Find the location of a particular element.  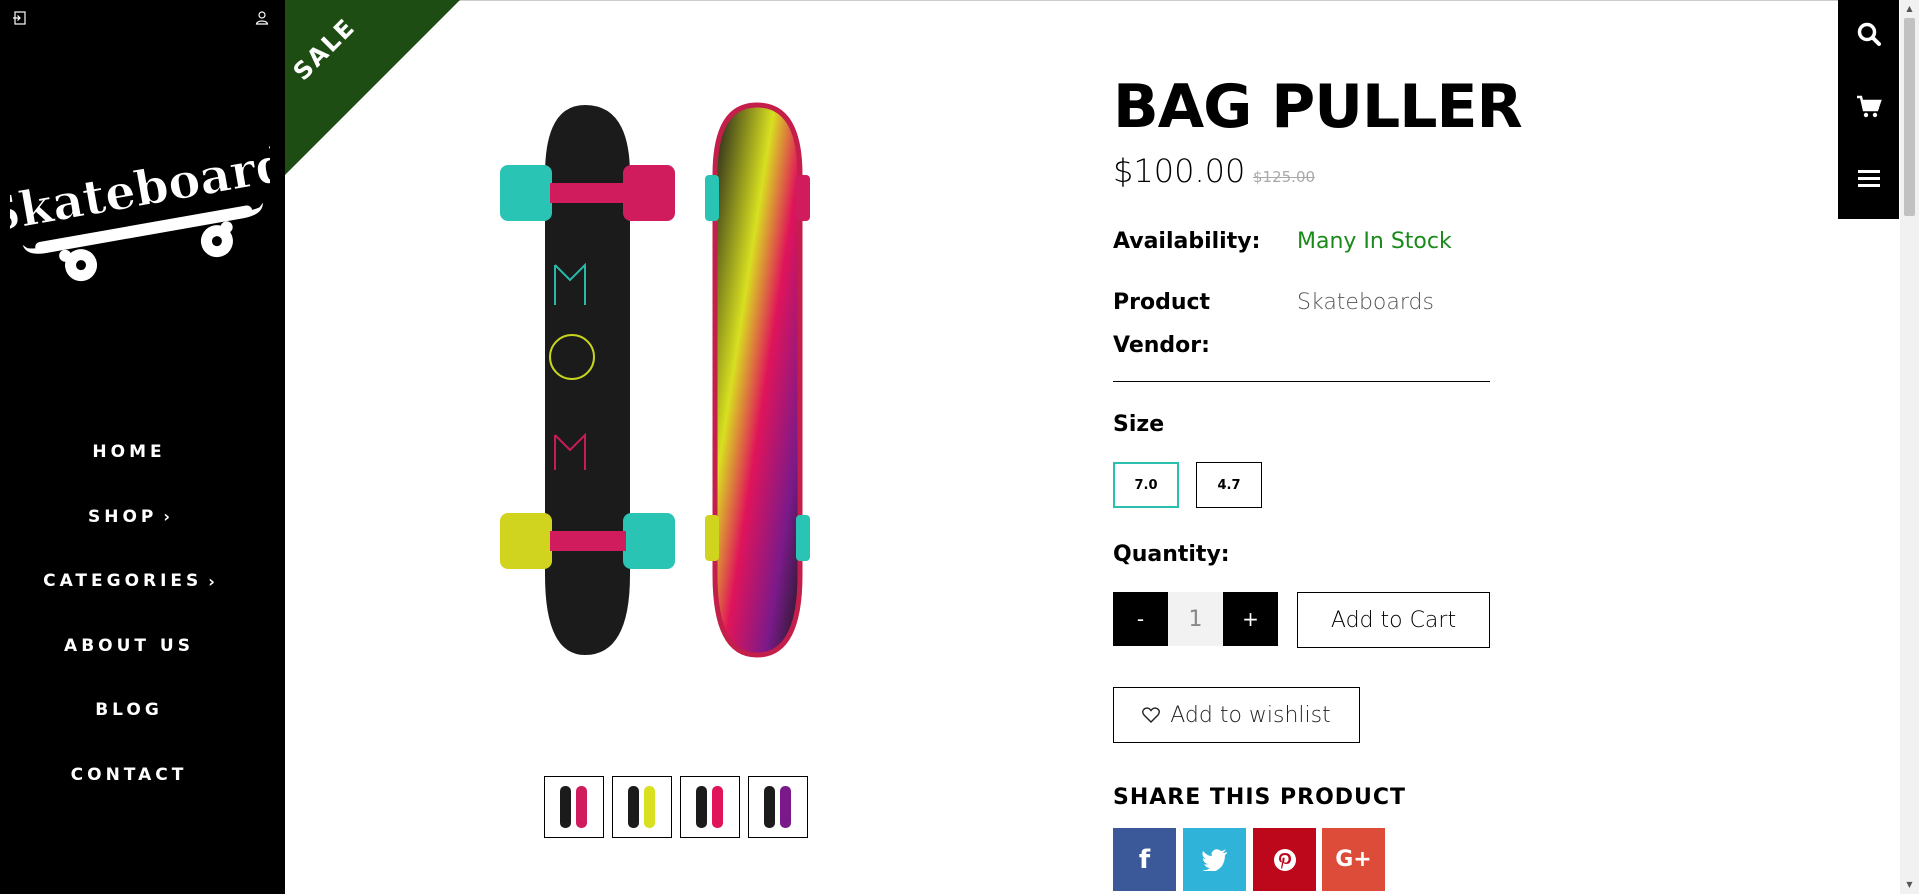

vendor-value: Skateboards is located at coordinates (1365, 302).